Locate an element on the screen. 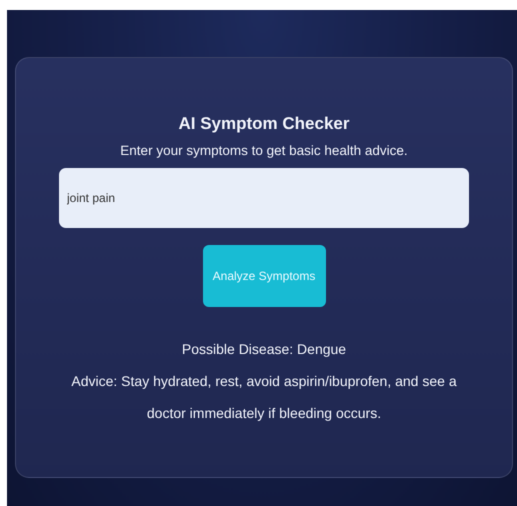  disease-result: Possible Disease: Dengue is located at coordinates (264, 349).